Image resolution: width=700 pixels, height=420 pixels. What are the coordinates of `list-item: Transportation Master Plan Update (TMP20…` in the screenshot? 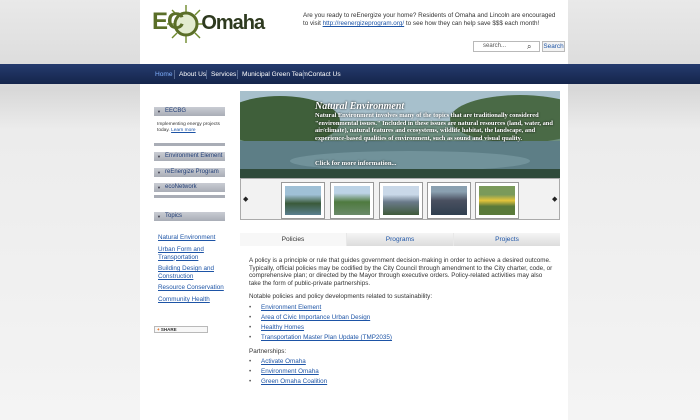 It's located at (401, 338).